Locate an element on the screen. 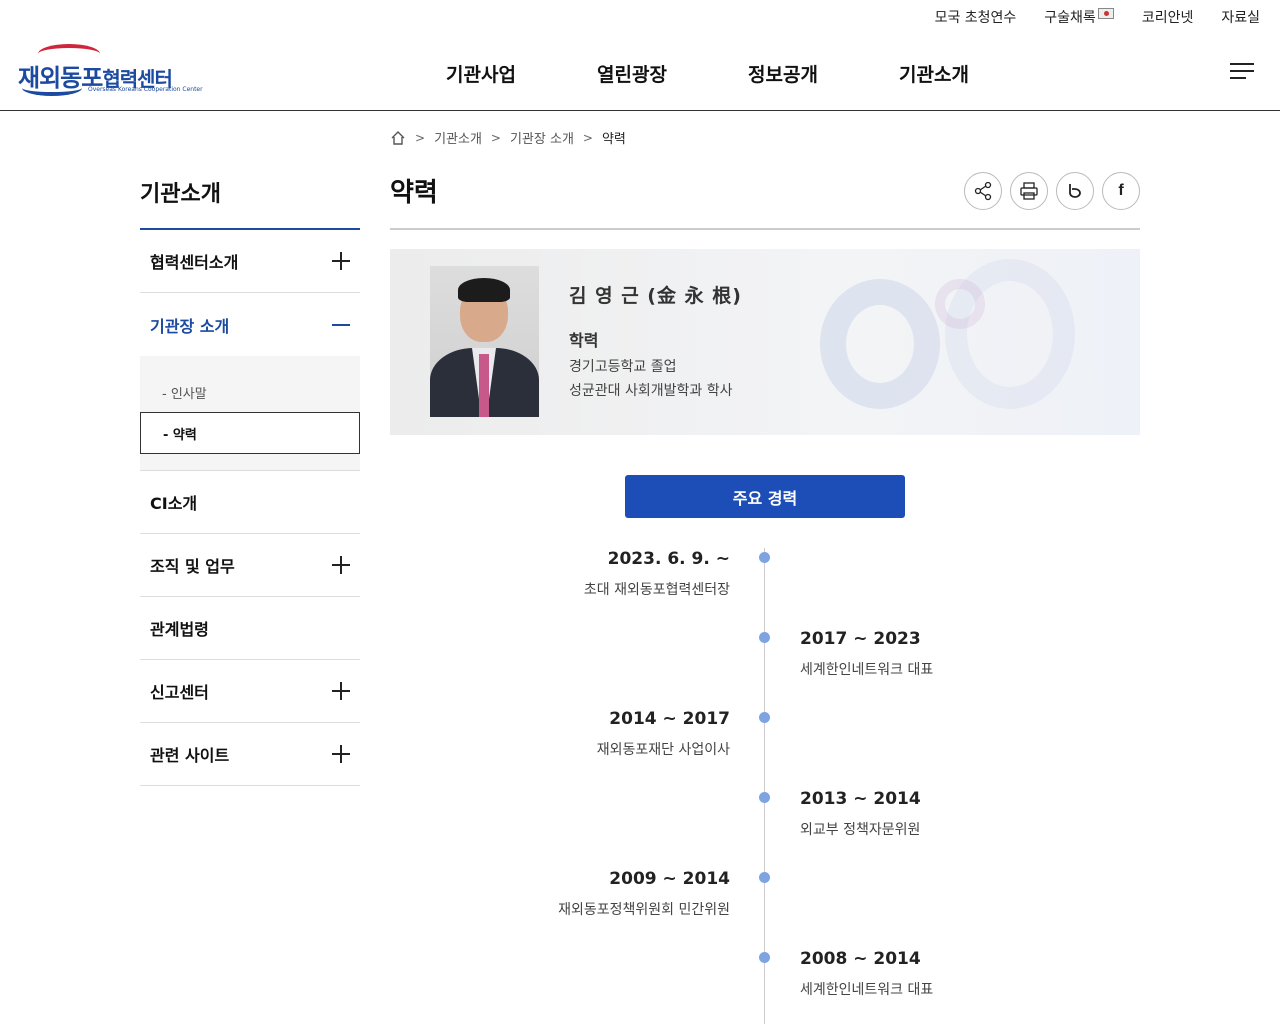 The height and width of the screenshot is (1024, 1280). education-item: 성균관대 사회개발학과 학사 is located at coordinates (651, 391).